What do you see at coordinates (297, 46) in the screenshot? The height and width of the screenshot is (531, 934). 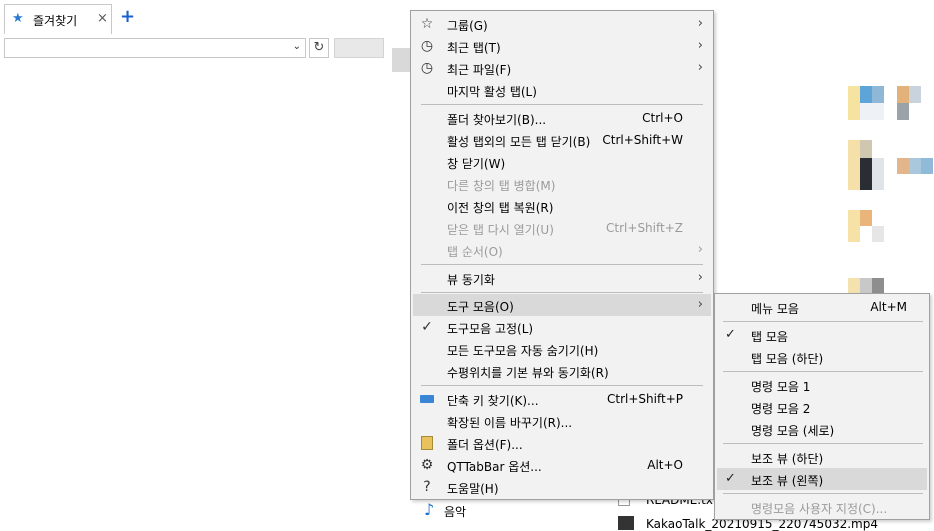 I see `chevron-down-icon: ⌄` at bounding box center [297, 46].